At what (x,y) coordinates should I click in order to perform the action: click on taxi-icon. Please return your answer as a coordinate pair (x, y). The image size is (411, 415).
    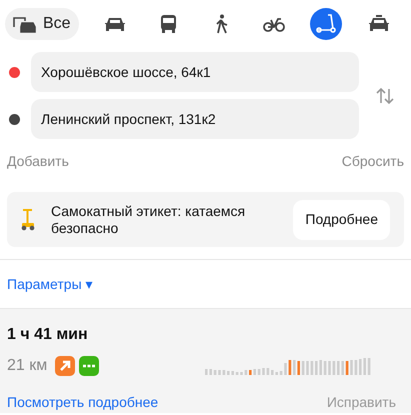
    Looking at the image, I should click on (378, 24).